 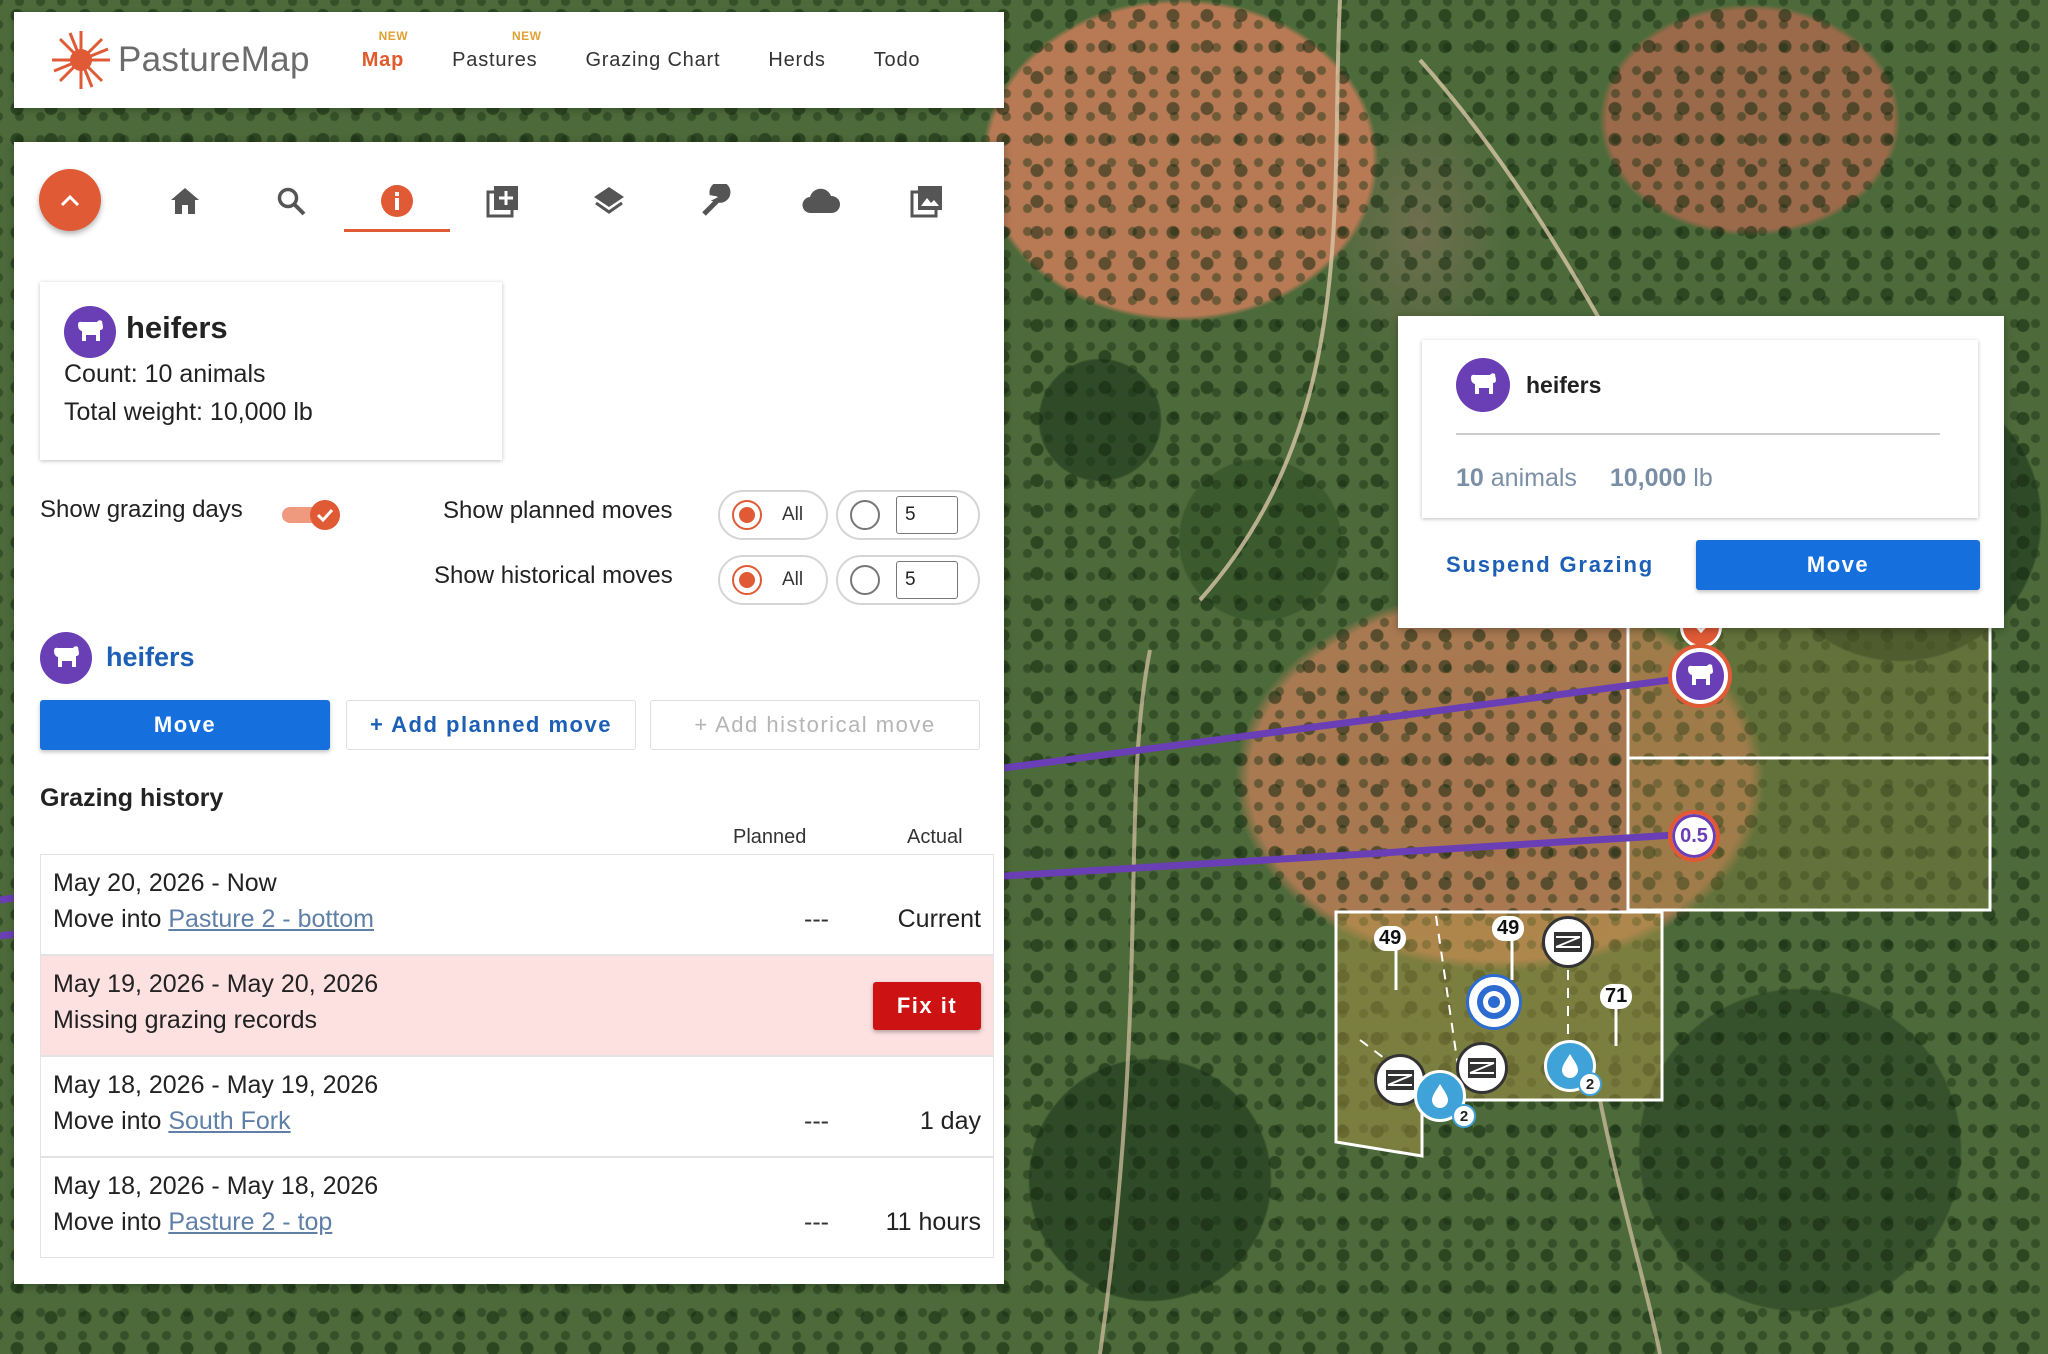 I want to click on herd-popup-card: heifers 10 animals 10,000 lb, so click(x=1700, y=429).